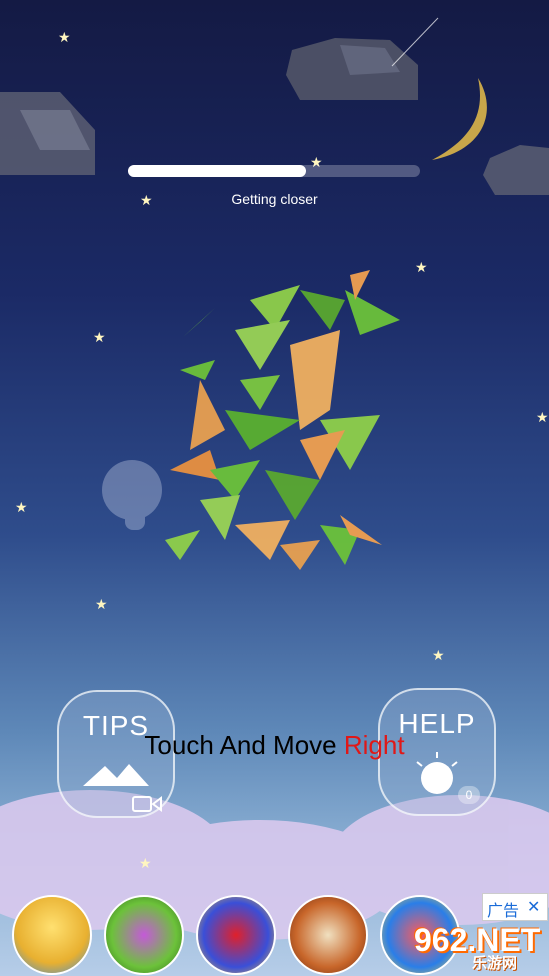  What do you see at coordinates (244, 745) in the screenshot?
I see `instruction-prefix: Touch And Move` at bounding box center [244, 745].